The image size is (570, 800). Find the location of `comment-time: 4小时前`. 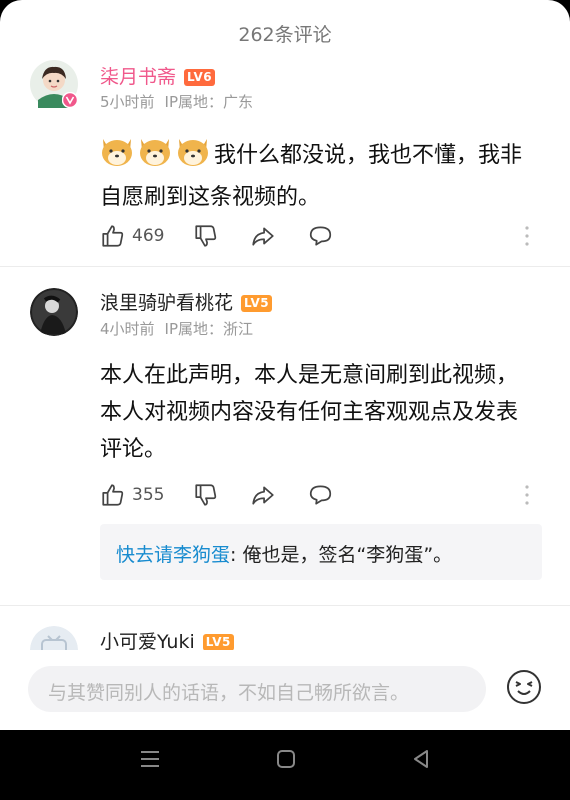

comment-time: 4小时前 is located at coordinates (127, 329).